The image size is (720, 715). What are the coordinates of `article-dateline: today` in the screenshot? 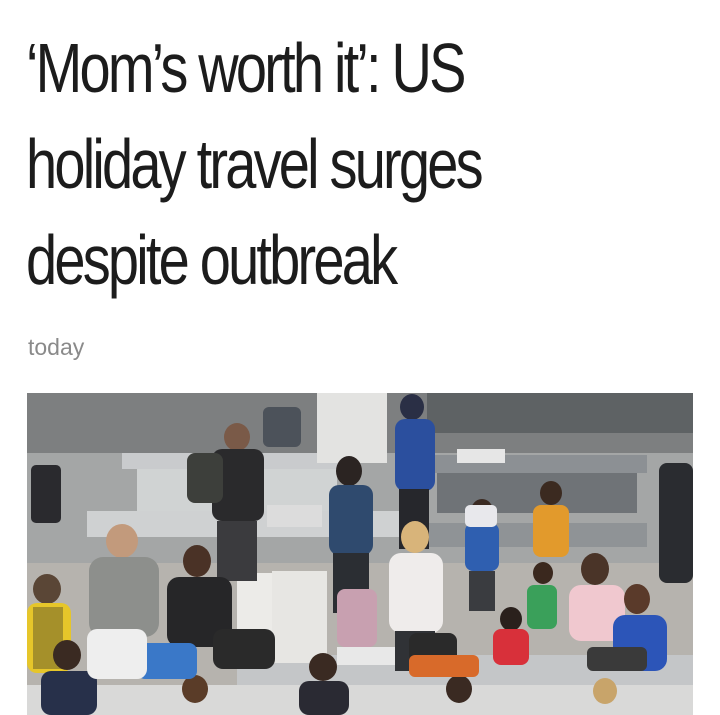 It's located at (56, 347).